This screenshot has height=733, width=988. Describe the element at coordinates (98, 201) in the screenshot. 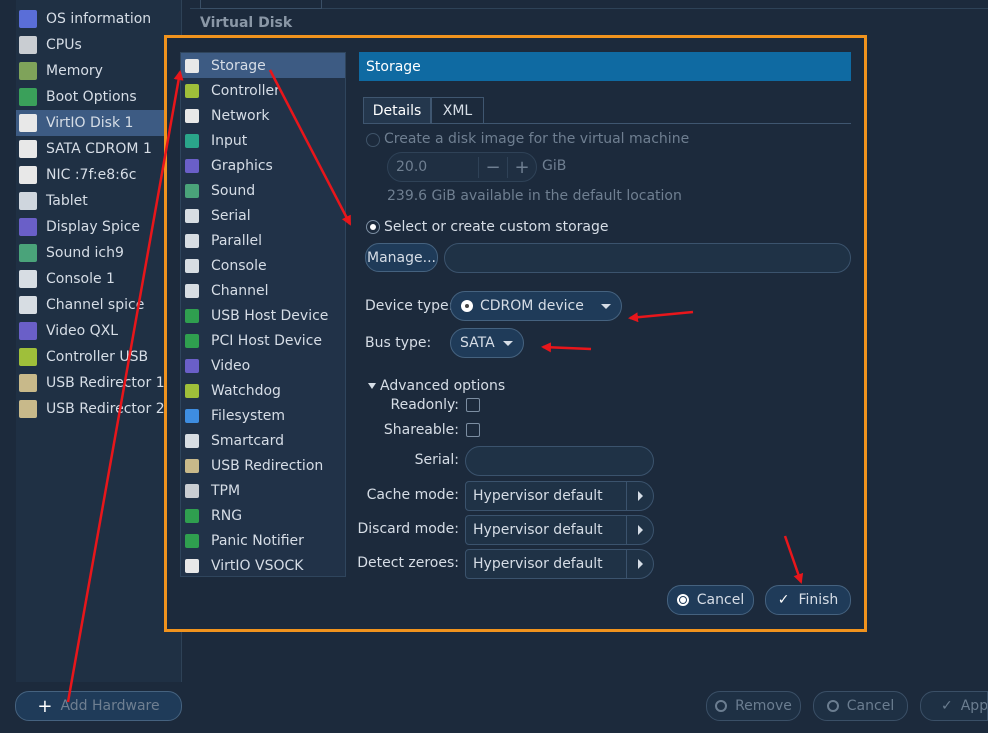

I see `hardware-item: Tablet` at that location.